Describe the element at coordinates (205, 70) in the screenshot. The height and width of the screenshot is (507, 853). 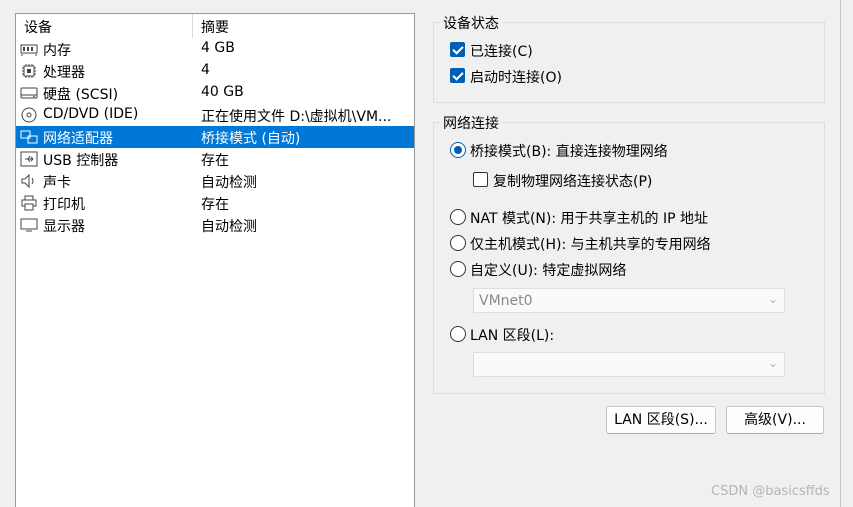
I see `device-summary: 4` at that location.